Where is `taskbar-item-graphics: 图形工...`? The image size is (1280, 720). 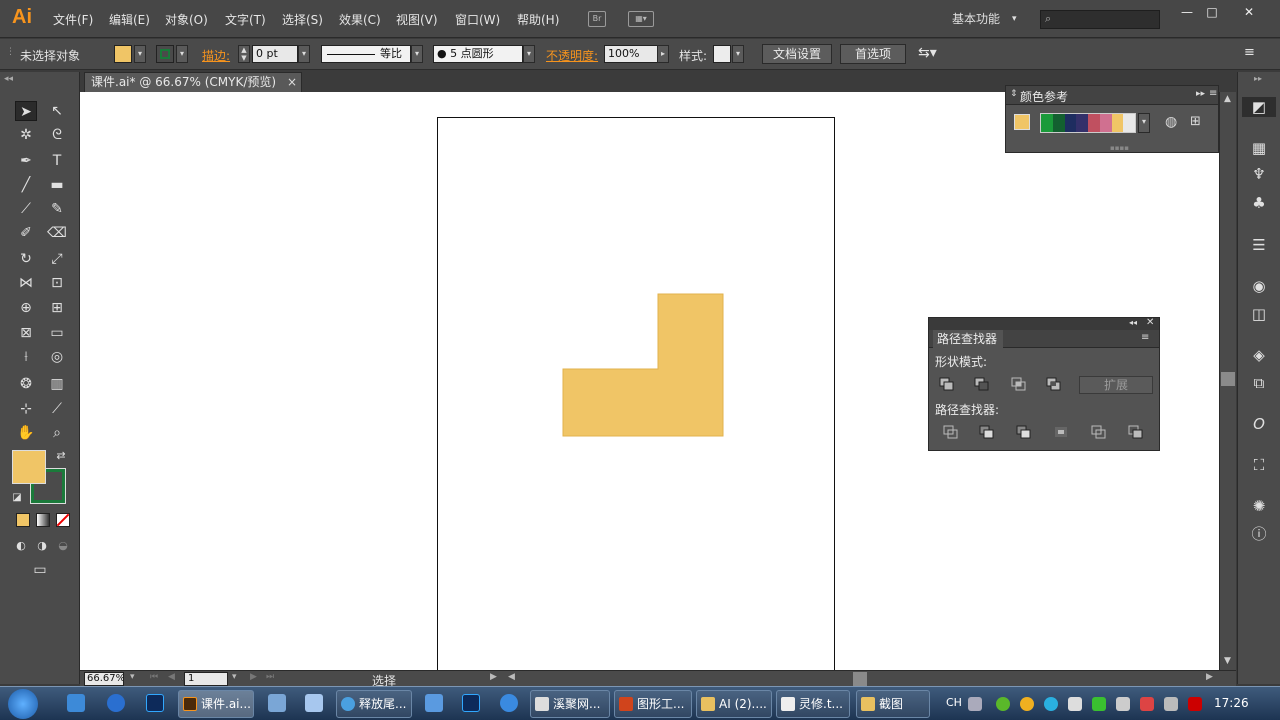 taskbar-item-graphics: 图形工... is located at coordinates (653, 704).